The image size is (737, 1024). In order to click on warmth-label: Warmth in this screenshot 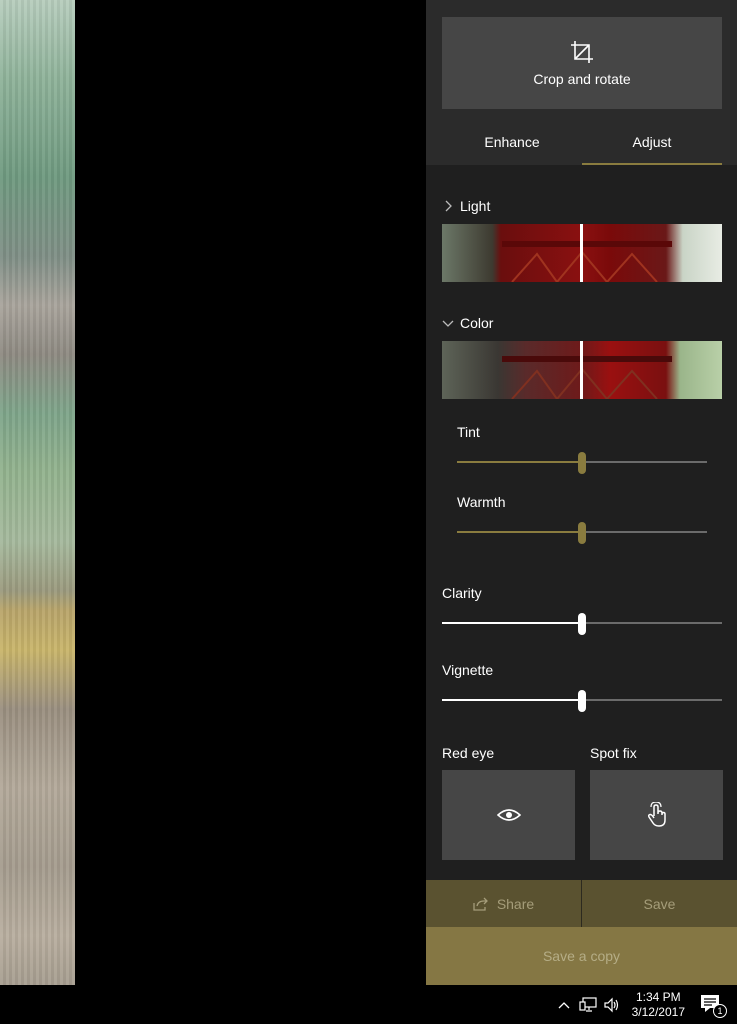, I will do `click(481, 502)`.